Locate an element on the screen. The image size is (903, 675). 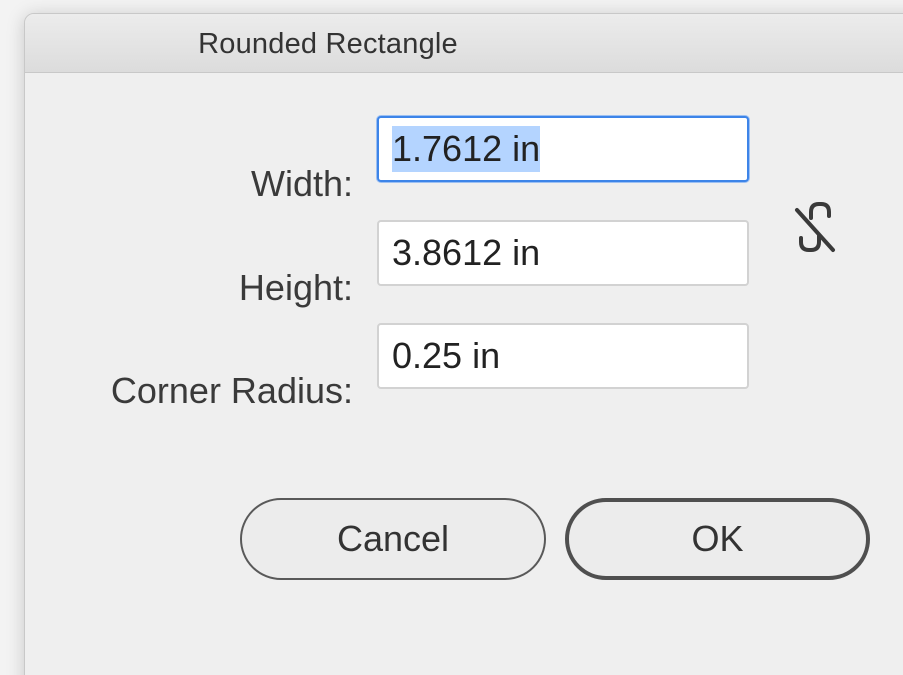
corner-radius-field: 0.25 in is located at coordinates (563, 356).